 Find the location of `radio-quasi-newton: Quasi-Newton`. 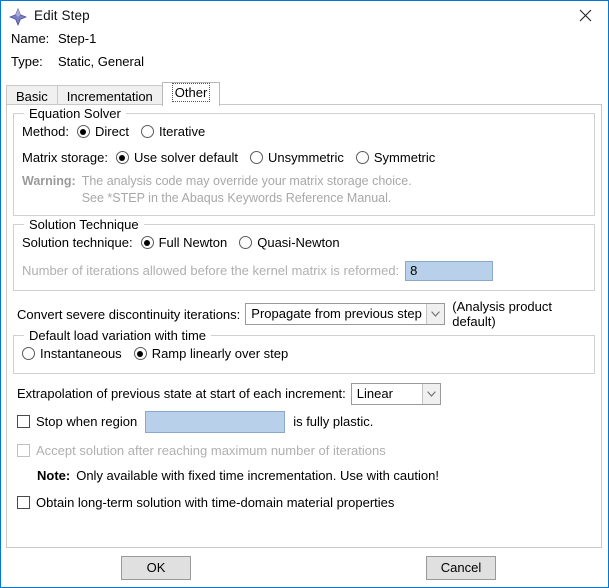

radio-quasi-newton: Quasi-Newton is located at coordinates (289, 242).